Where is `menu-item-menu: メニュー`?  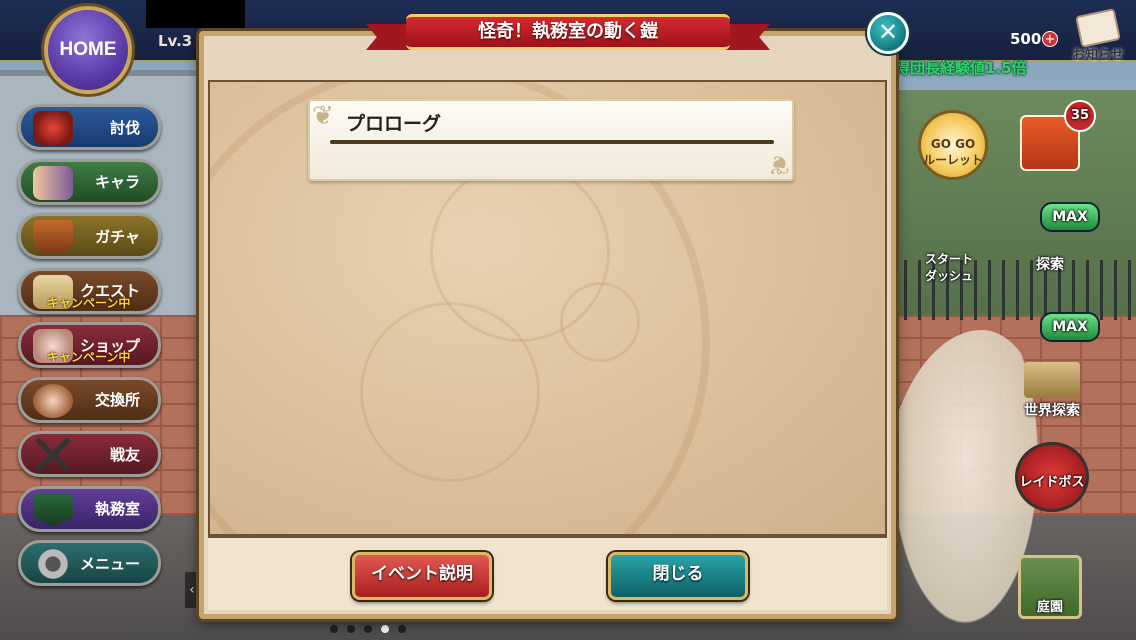
menu-item-menu: メニュー is located at coordinates (89, 563).